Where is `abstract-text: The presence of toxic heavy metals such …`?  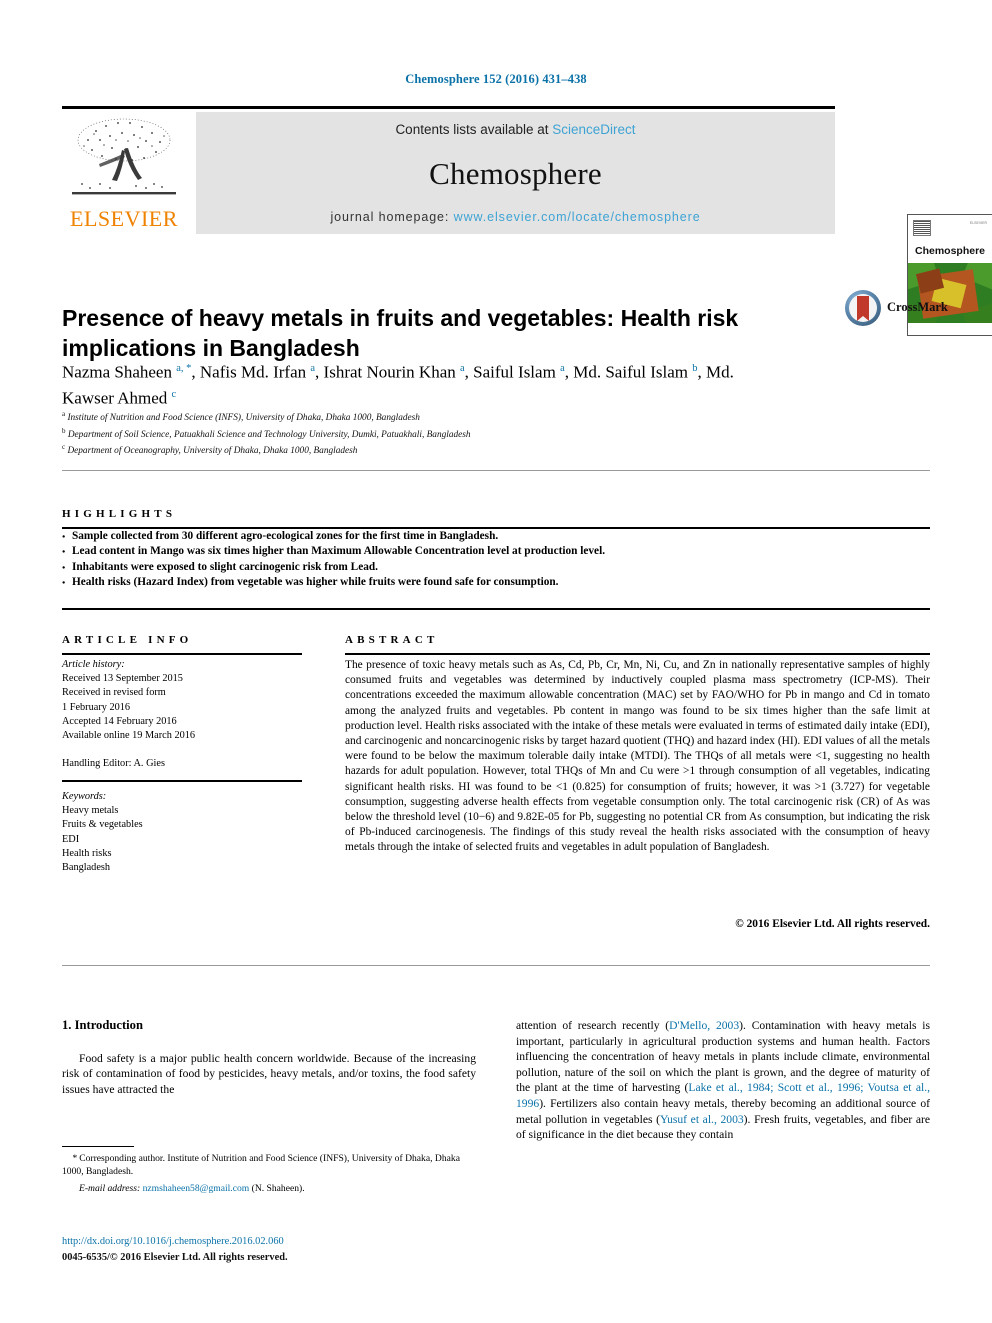 abstract-text: The presence of toxic heavy metals such … is located at coordinates (637, 756).